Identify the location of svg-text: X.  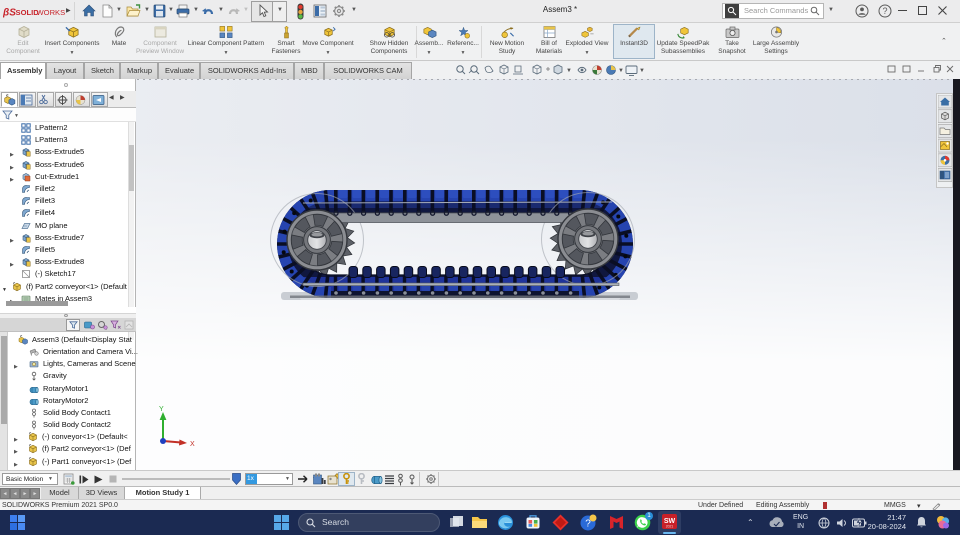
(192, 444).